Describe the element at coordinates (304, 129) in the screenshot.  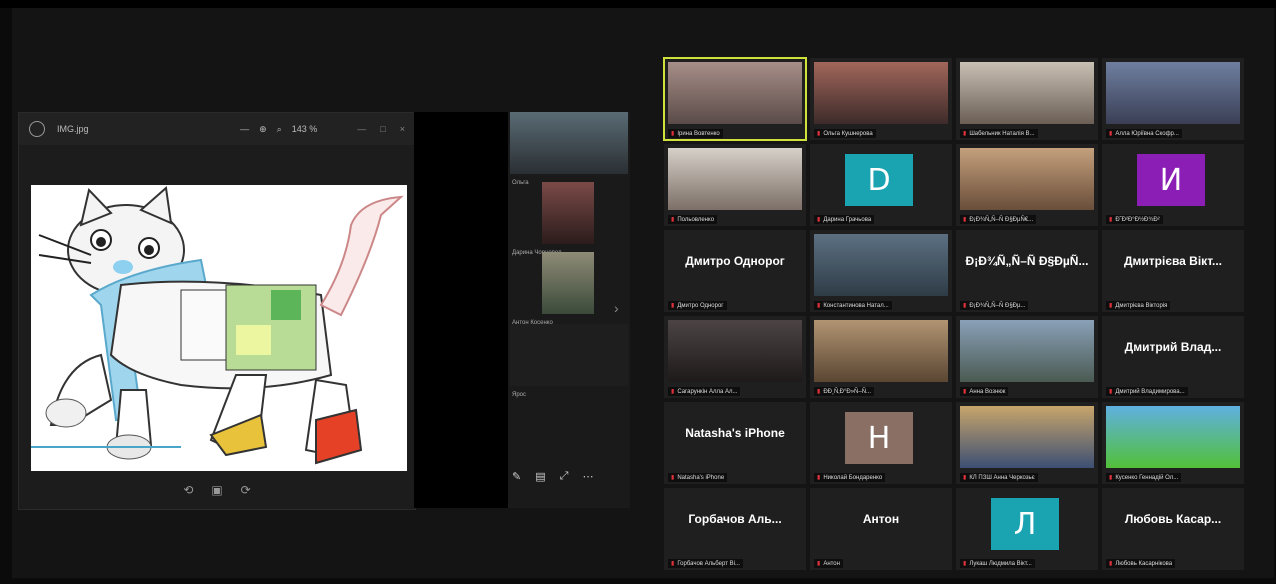
I see `zoom-level: 143 %` at that location.